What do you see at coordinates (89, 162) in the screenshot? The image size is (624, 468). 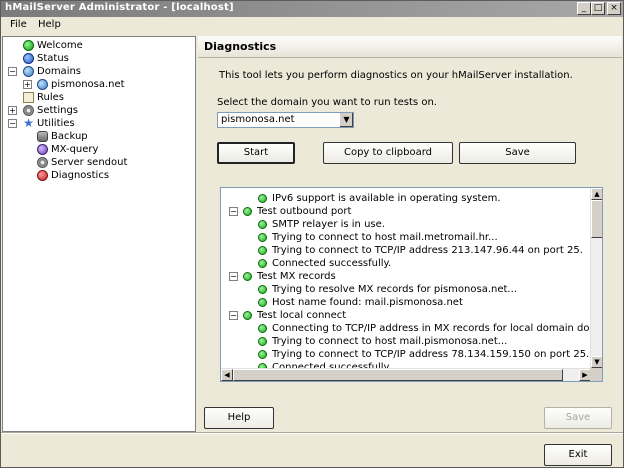 I see `tree-label: Server sendout` at bounding box center [89, 162].